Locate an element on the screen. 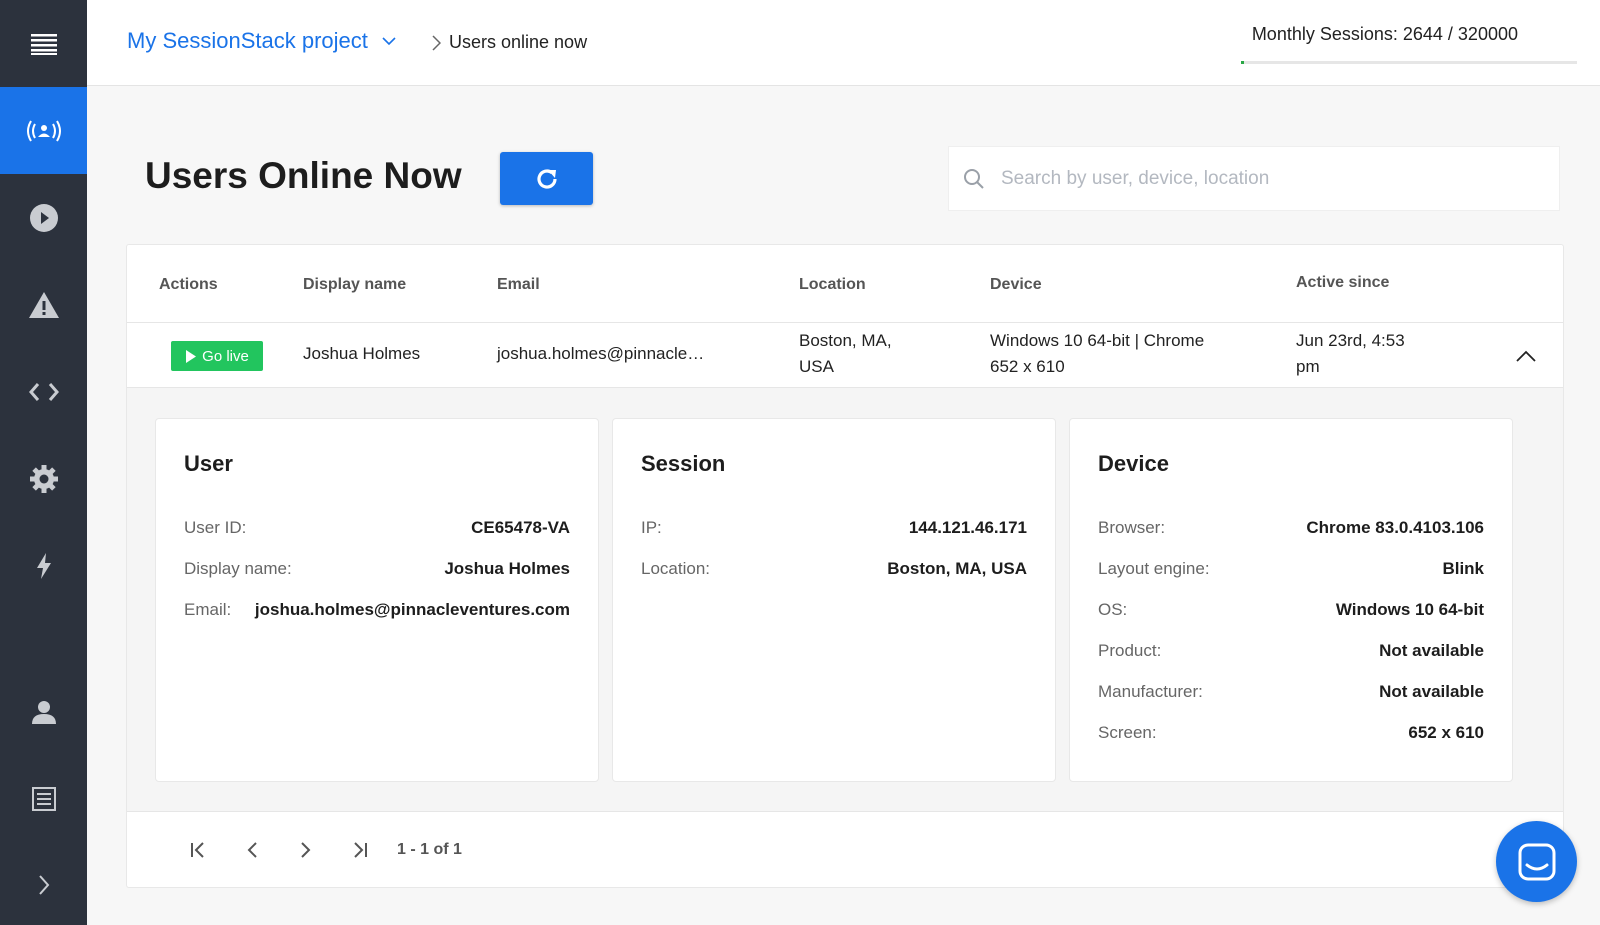 This screenshot has height=925, width=1600. sidebar-item-integrations is located at coordinates (43, 565).